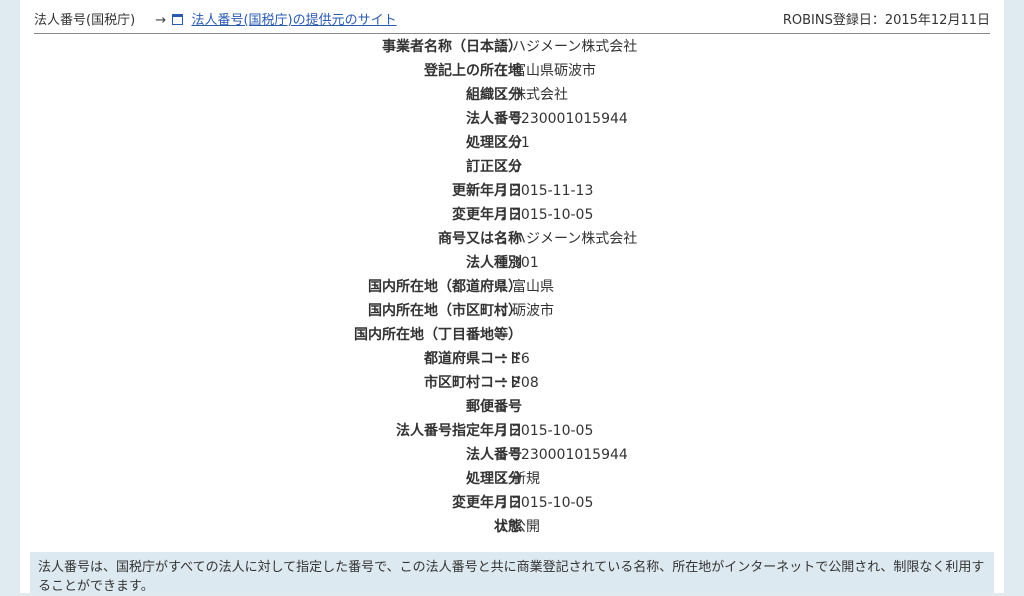 The width and height of the screenshot is (1024, 596). I want to click on detail-row: 郵便番号：, so click(512, 407).